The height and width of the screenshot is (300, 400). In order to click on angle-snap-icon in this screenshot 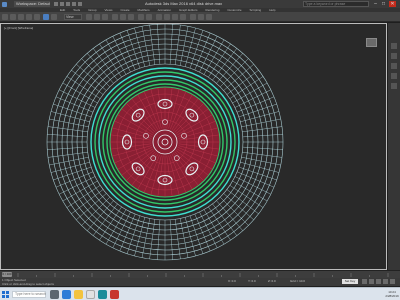, I will do `click(123, 17)`.